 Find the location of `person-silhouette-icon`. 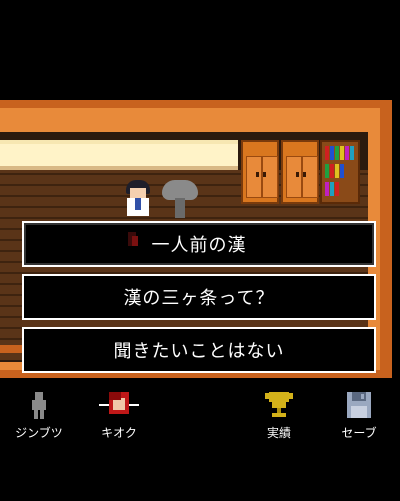

person-silhouette-icon is located at coordinates (39, 405).